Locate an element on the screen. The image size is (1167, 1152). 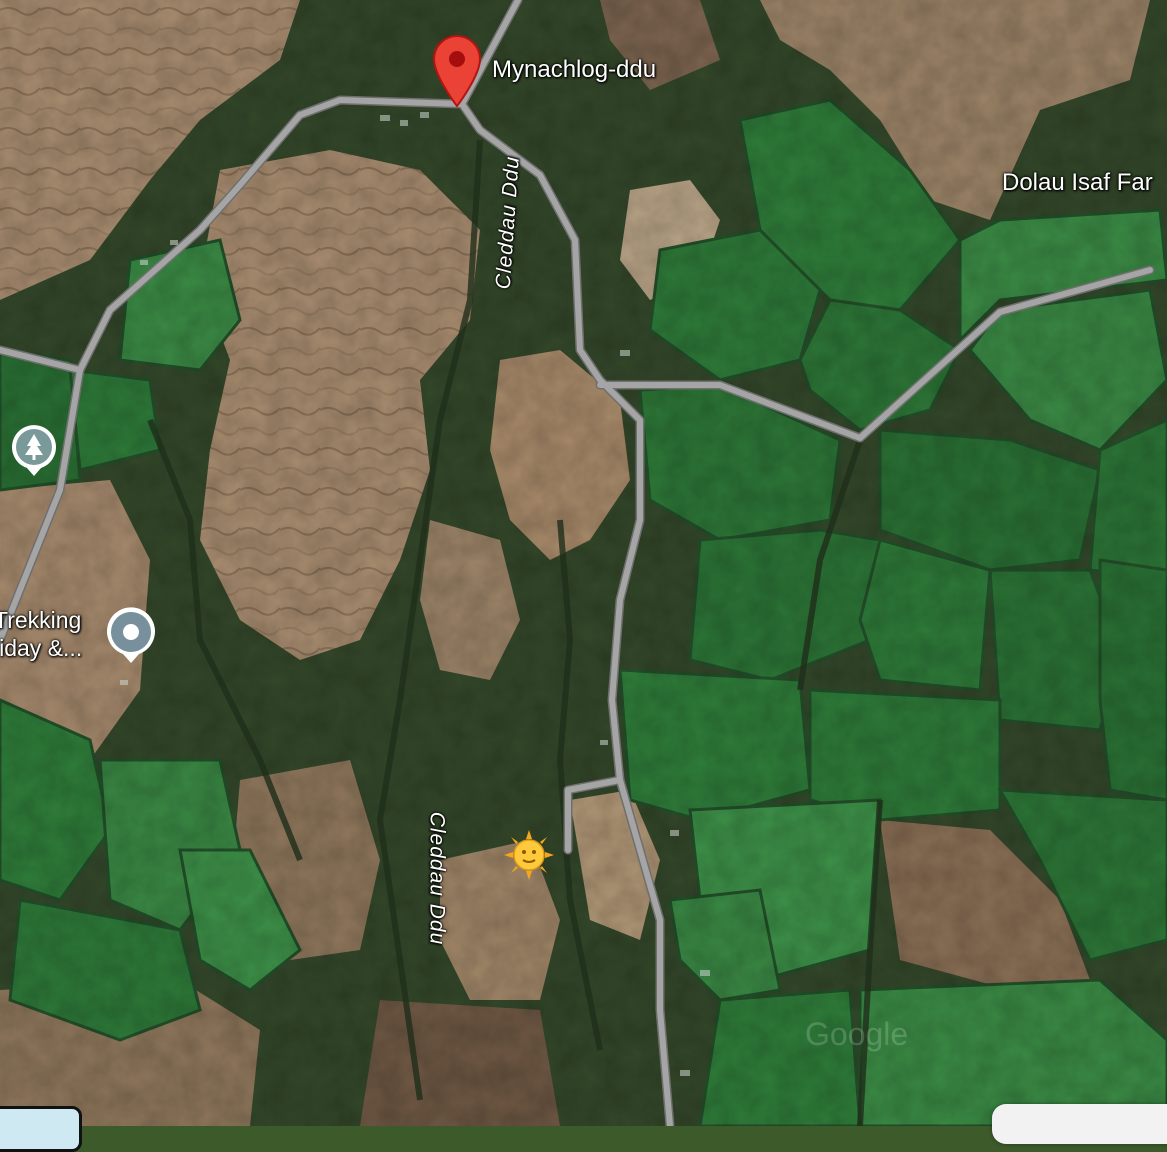
map-watermark: Google is located at coordinates (857, 1034).